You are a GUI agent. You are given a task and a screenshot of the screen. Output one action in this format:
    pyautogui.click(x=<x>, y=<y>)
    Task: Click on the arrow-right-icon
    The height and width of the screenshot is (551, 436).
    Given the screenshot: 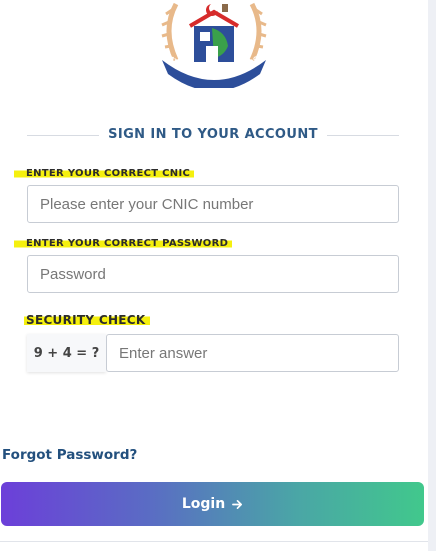 What is the action you would take?
    pyautogui.click(x=237, y=504)
    